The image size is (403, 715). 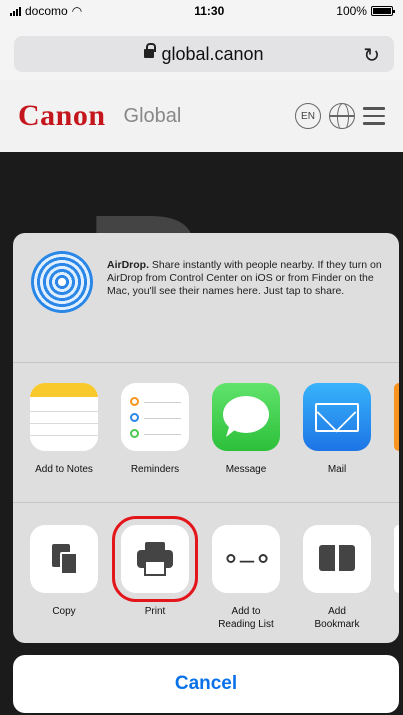 I want to click on url-bar: global.canon ↻, so click(x=204, y=54).